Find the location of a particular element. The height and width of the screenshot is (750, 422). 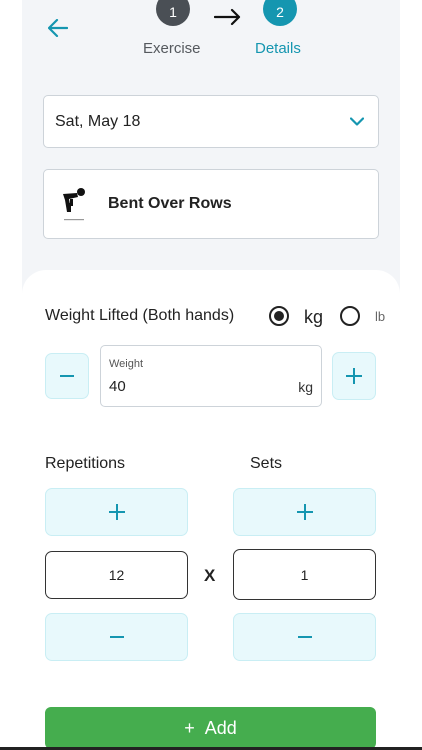

sets-increase-button is located at coordinates (304, 512).